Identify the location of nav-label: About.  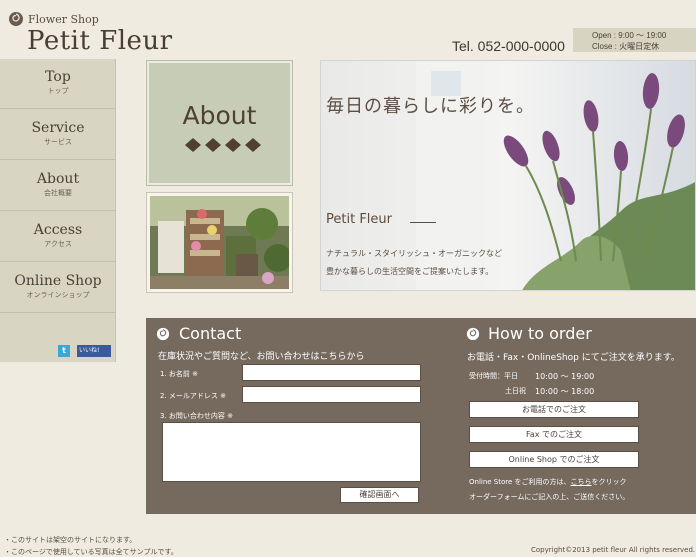
(58, 179).